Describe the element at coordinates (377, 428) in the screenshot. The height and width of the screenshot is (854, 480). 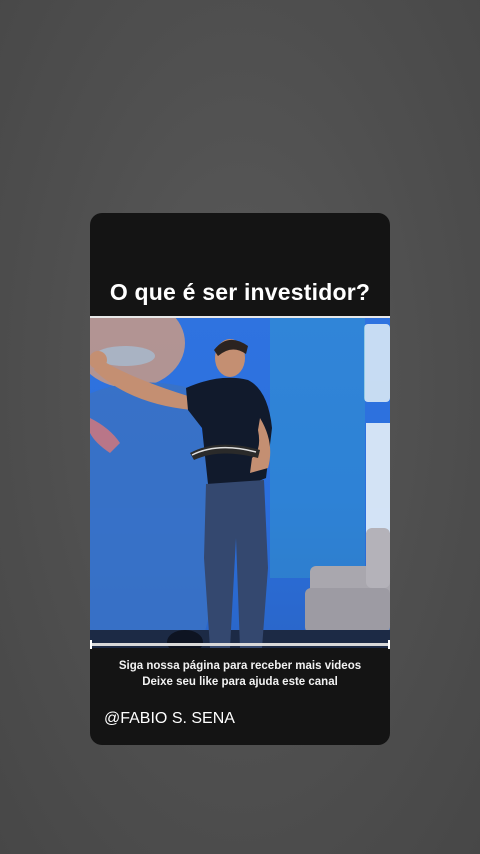
I see `background-screen-text` at that location.